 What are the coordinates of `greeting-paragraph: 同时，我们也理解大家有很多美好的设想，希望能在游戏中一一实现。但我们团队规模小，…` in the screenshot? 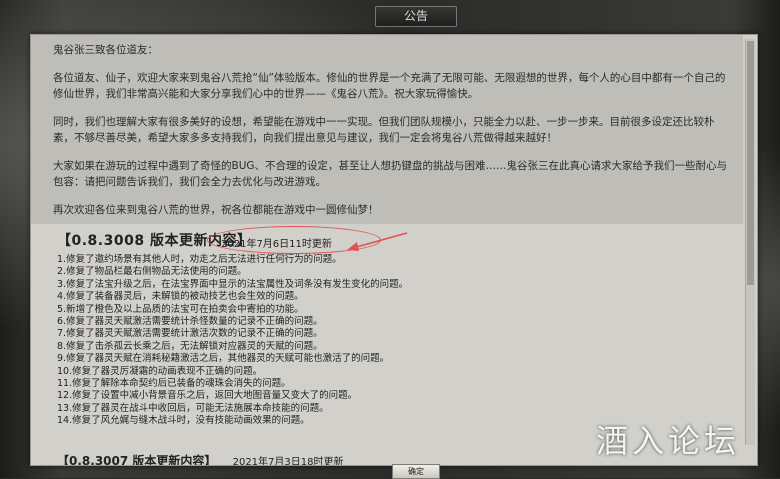 It's located at (384, 130).